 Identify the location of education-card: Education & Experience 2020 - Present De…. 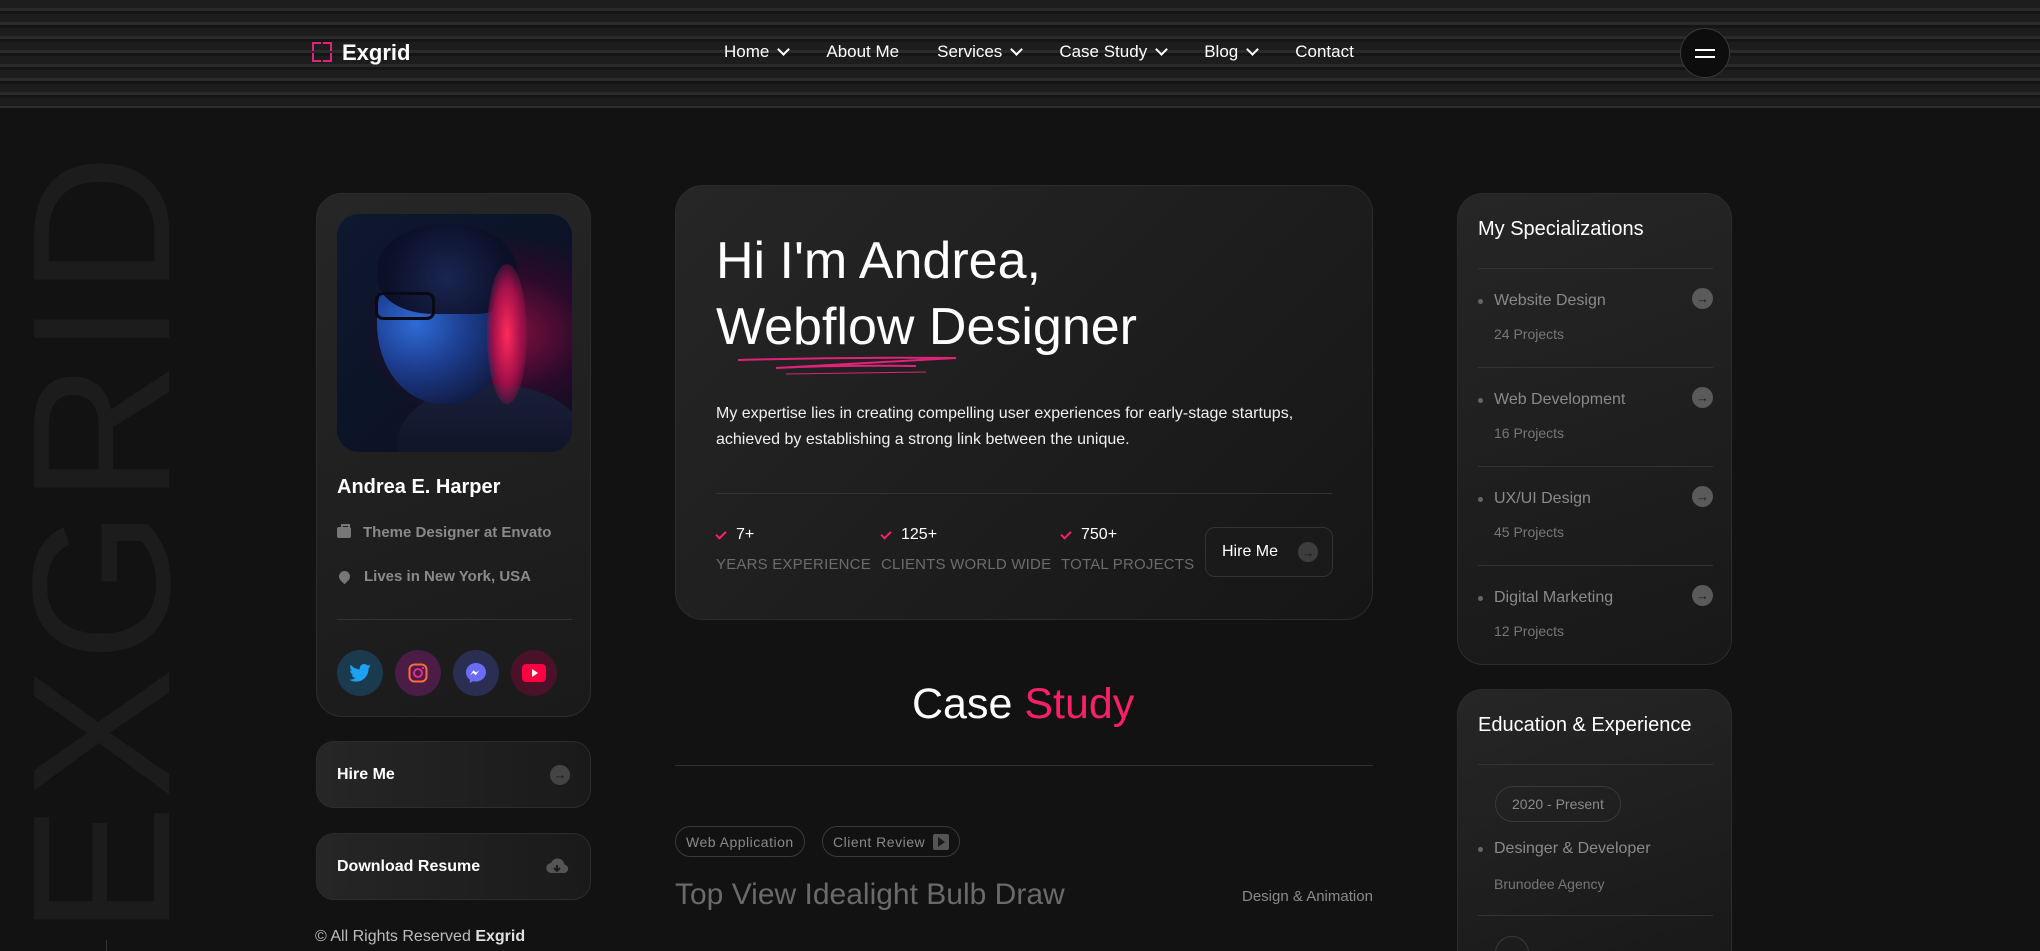
(1594, 820).